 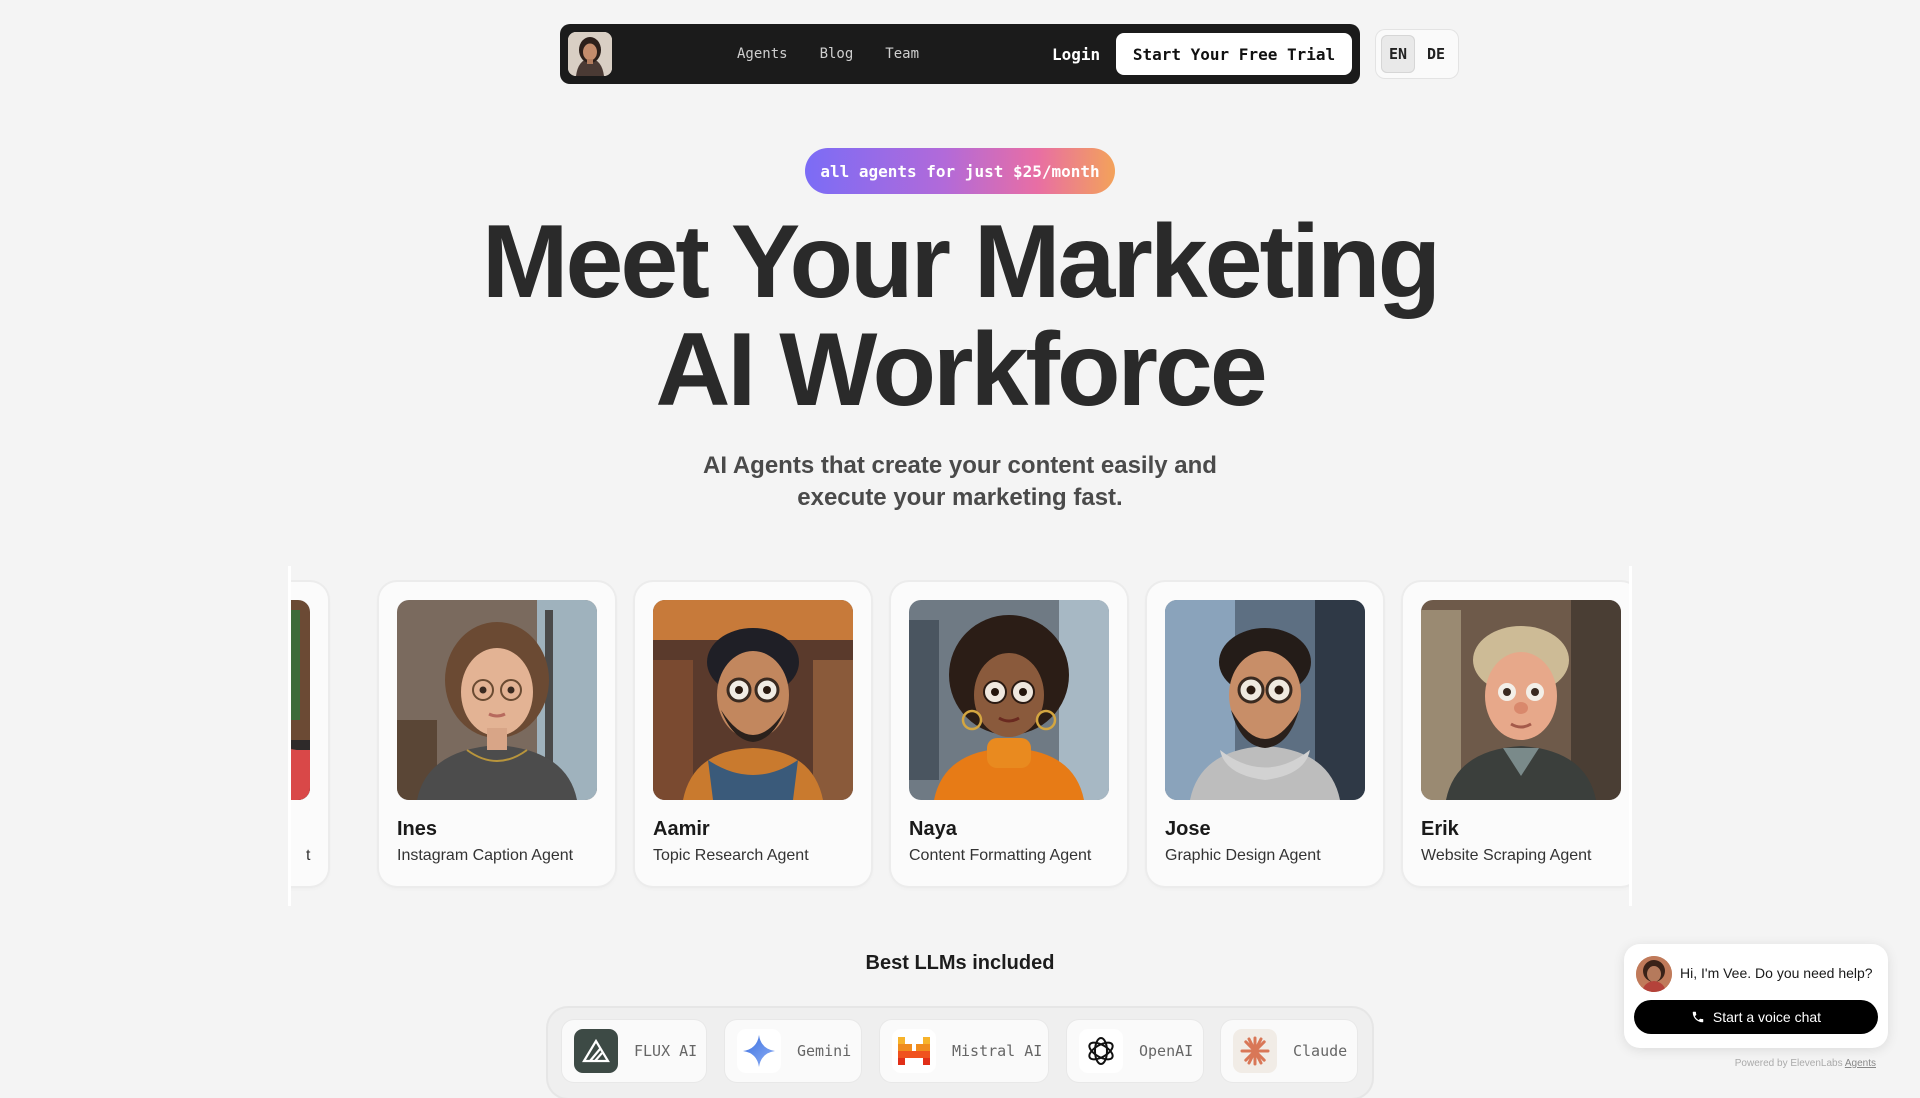 I want to click on agent-name: Naya, so click(x=933, y=829).